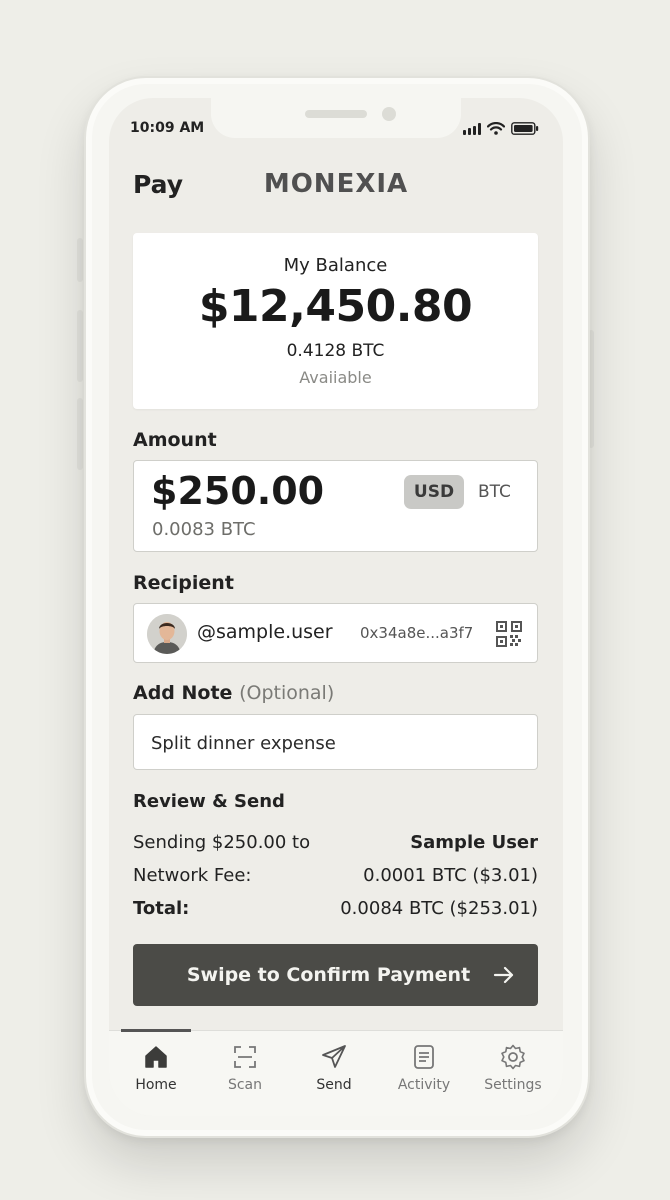 This screenshot has height=1200, width=670. What do you see at coordinates (167, 128) in the screenshot?
I see `status-time: 10:09 AM` at bounding box center [167, 128].